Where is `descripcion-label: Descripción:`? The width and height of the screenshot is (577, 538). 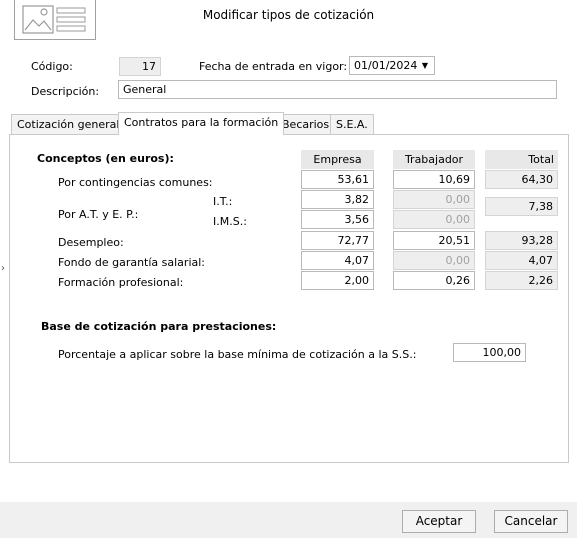 descripcion-label: Descripción: is located at coordinates (65, 91).